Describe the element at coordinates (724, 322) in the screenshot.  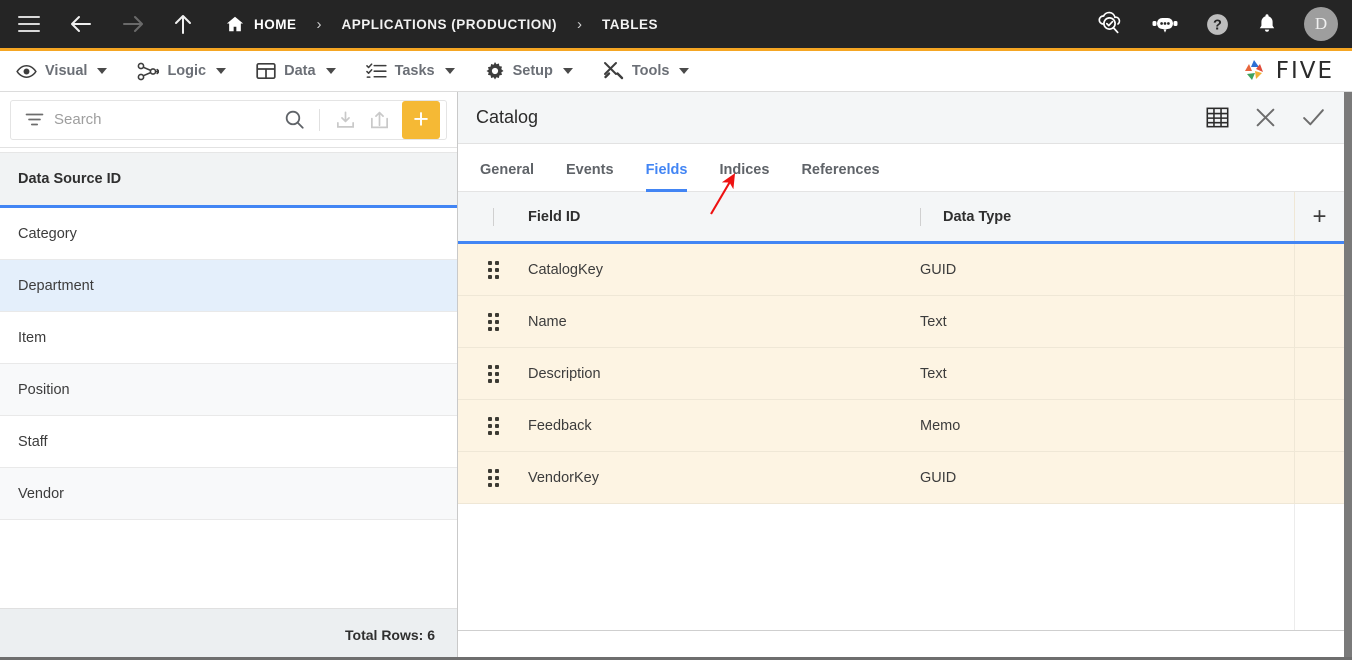
I see `cell-field-id: Name` at that location.